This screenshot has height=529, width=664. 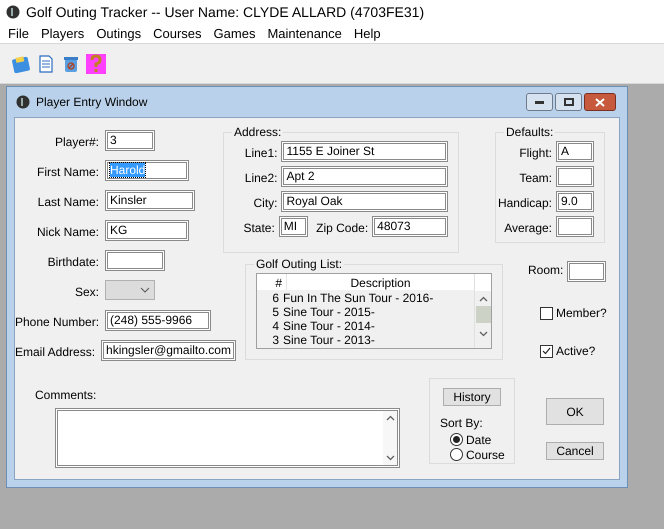 I want to click on maximize-button, so click(x=568, y=102).